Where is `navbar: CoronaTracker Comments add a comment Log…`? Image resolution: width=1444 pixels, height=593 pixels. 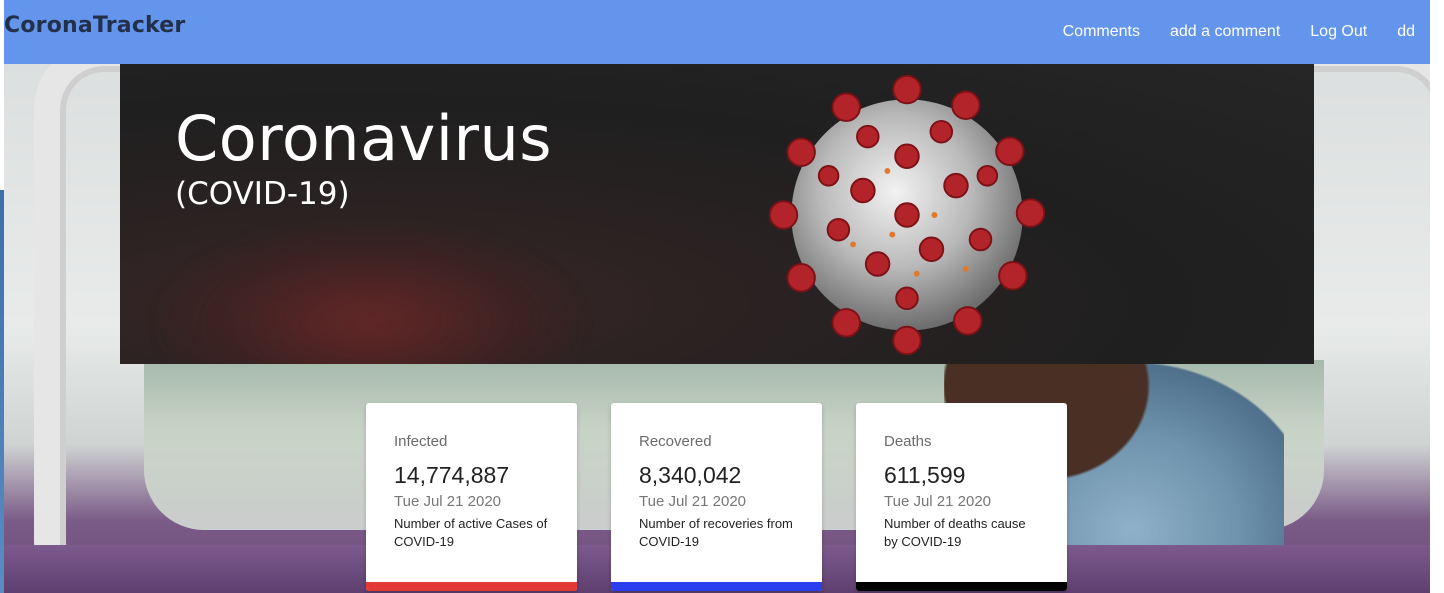 navbar: CoronaTracker Comments add a comment Log… is located at coordinates (717, 32).